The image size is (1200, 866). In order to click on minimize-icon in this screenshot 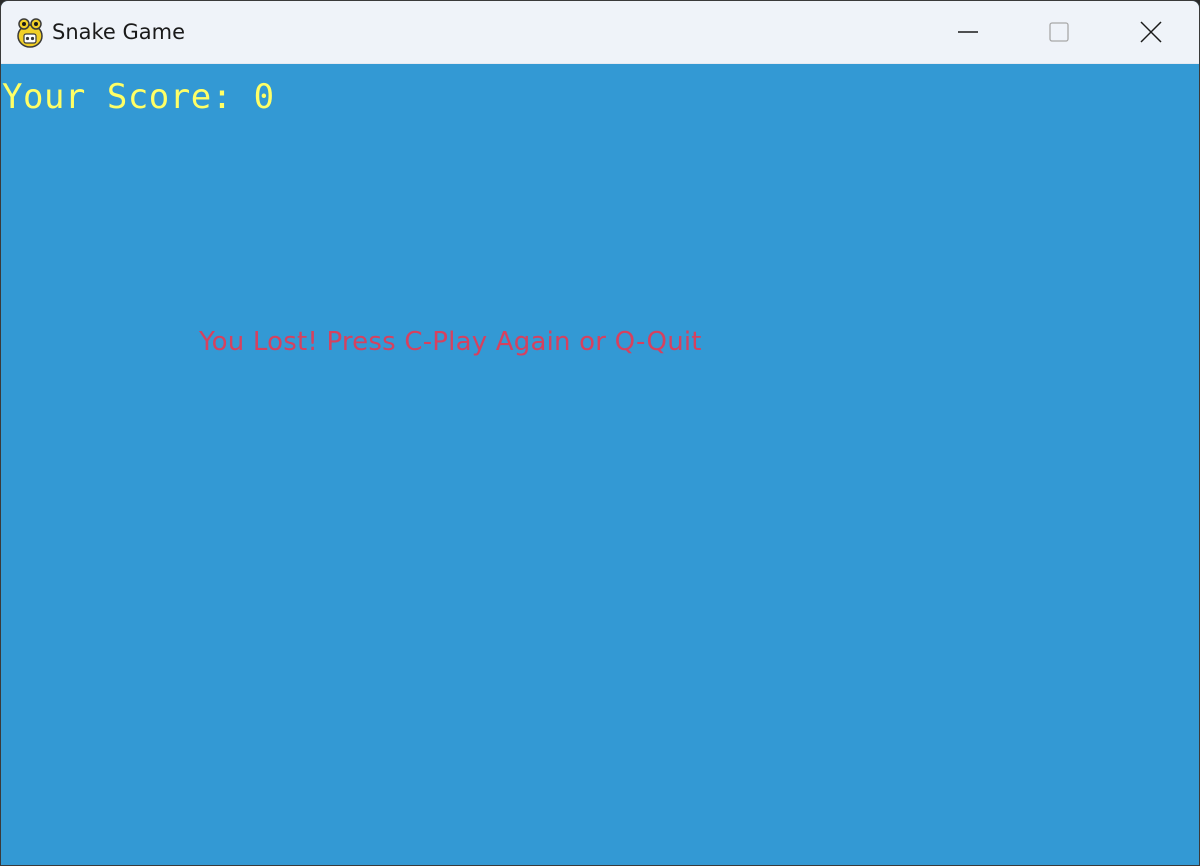, I will do `click(968, 32)`.